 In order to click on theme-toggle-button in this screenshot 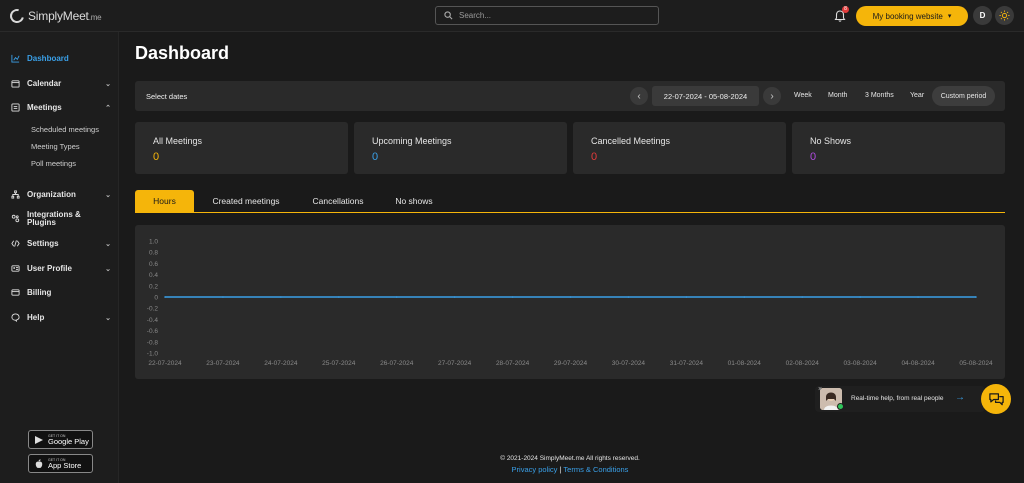, I will do `click(1004, 15)`.